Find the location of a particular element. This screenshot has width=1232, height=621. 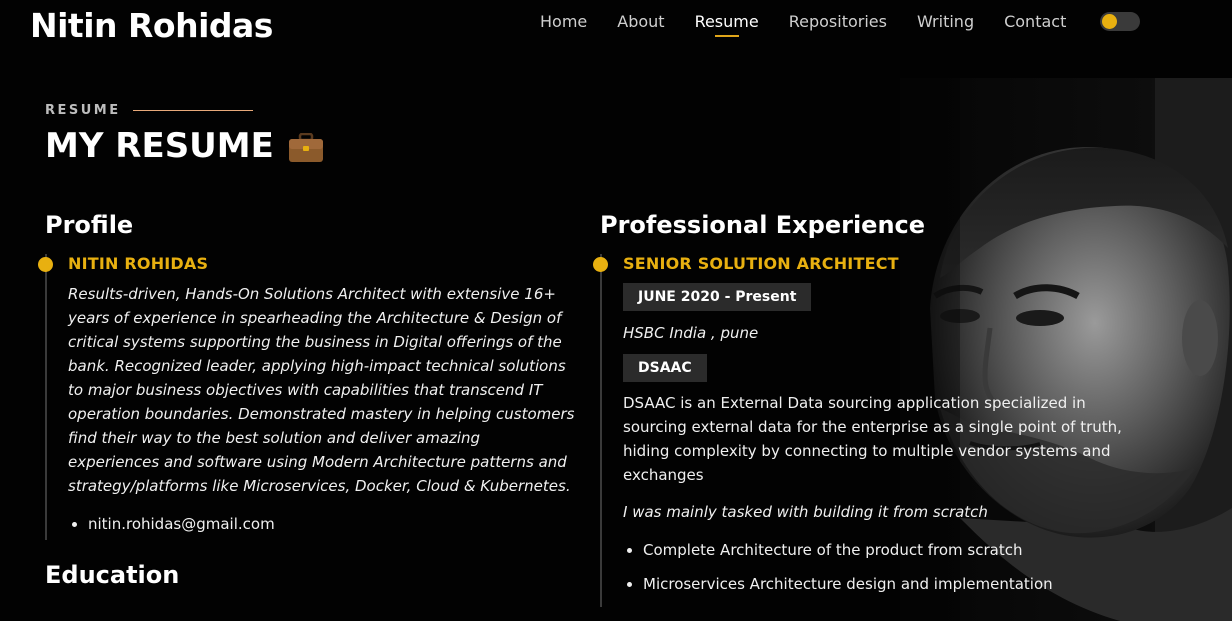

nav-resume: Resume is located at coordinates (727, 24).